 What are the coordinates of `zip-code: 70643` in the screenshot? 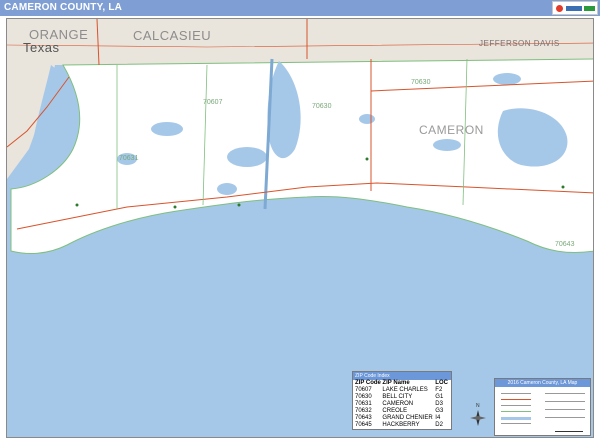 It's located at (363, 418).